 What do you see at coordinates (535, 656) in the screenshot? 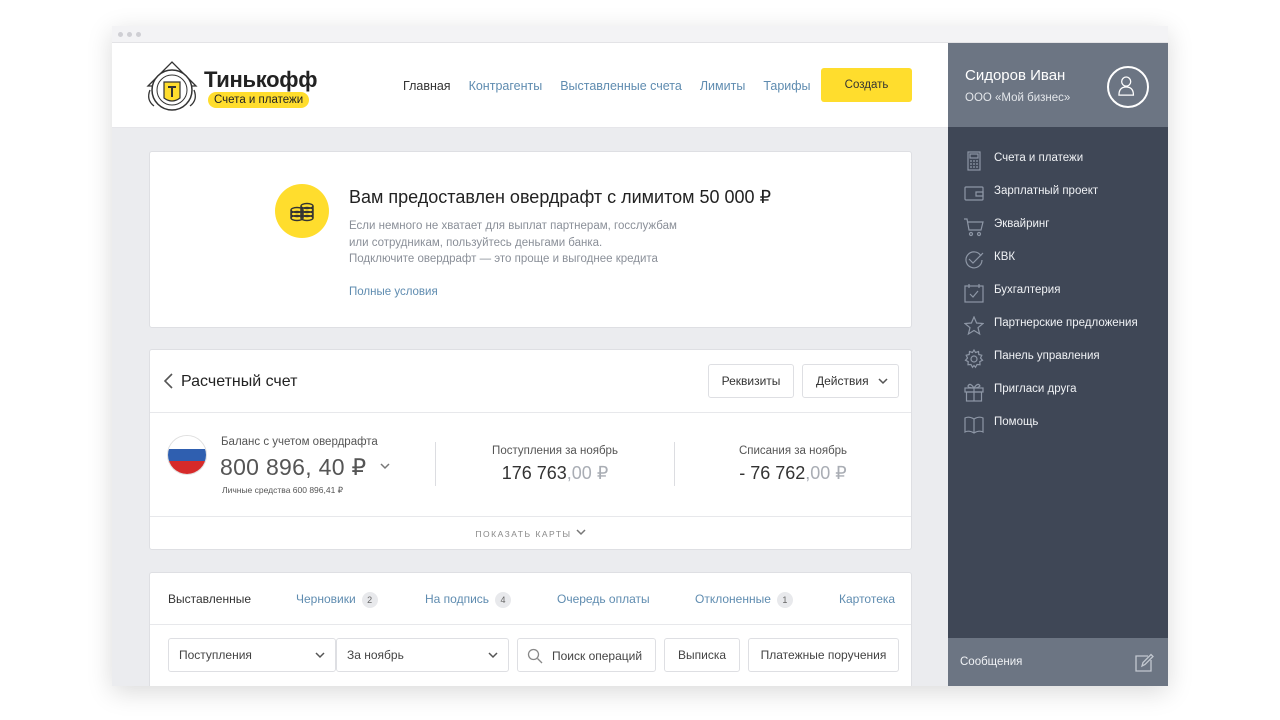
I see `search-icon` at bounding box center [535, 656].